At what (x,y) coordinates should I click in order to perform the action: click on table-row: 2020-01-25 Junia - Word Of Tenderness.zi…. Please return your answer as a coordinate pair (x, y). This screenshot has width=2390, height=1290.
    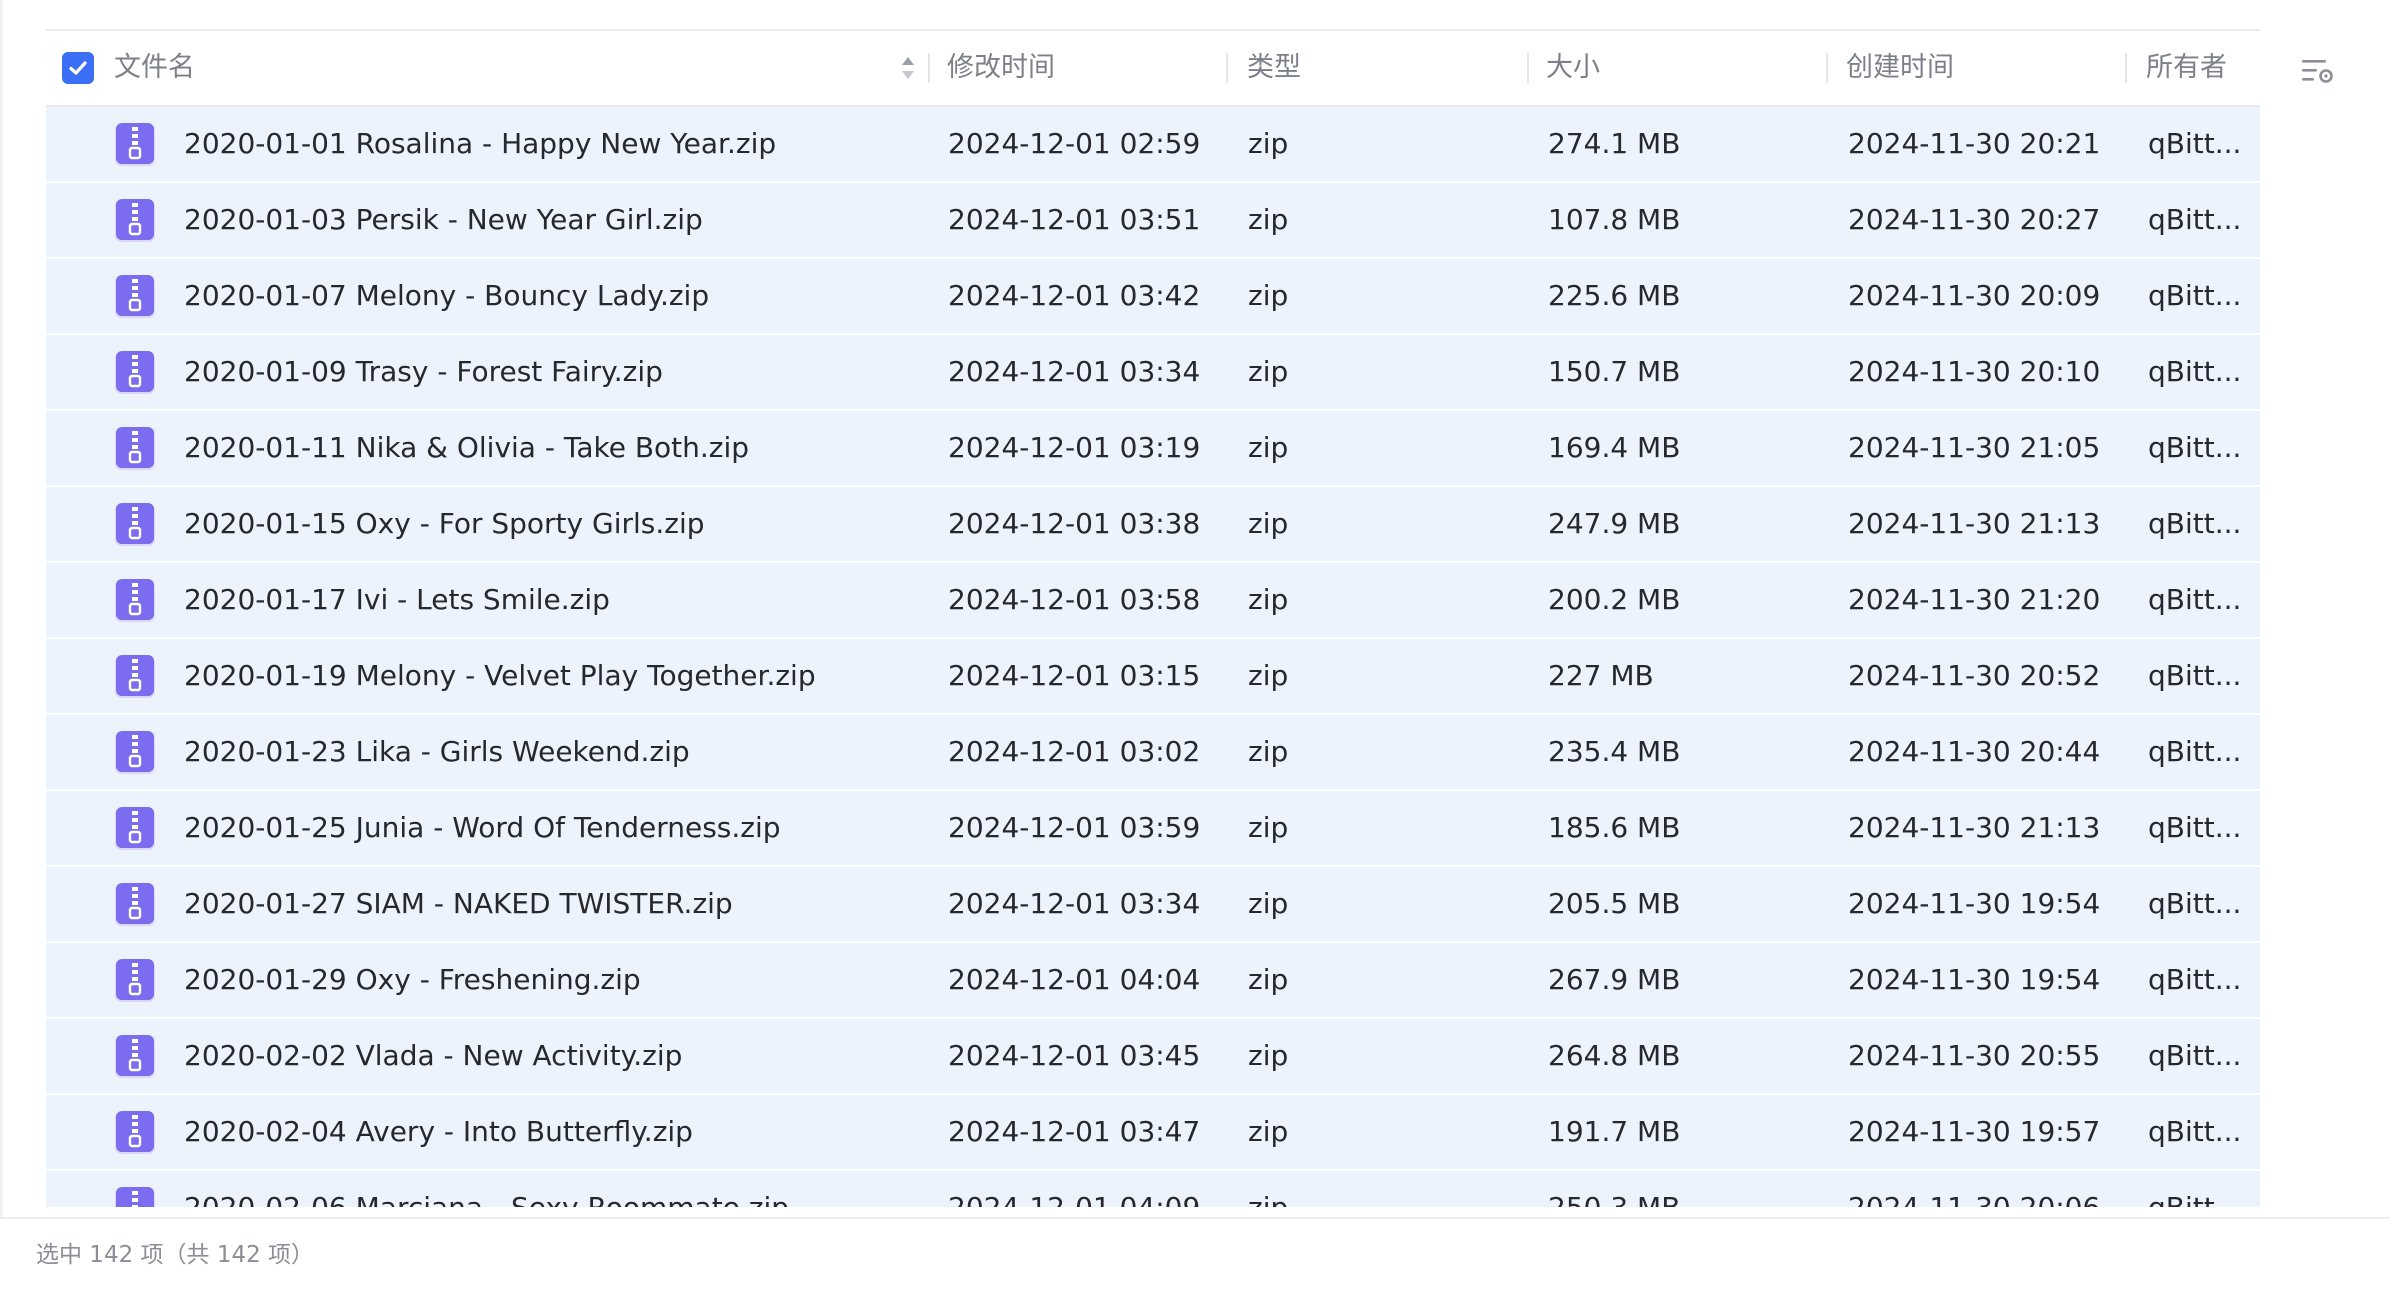
    Looking at the image, I should click on (1153, 829).